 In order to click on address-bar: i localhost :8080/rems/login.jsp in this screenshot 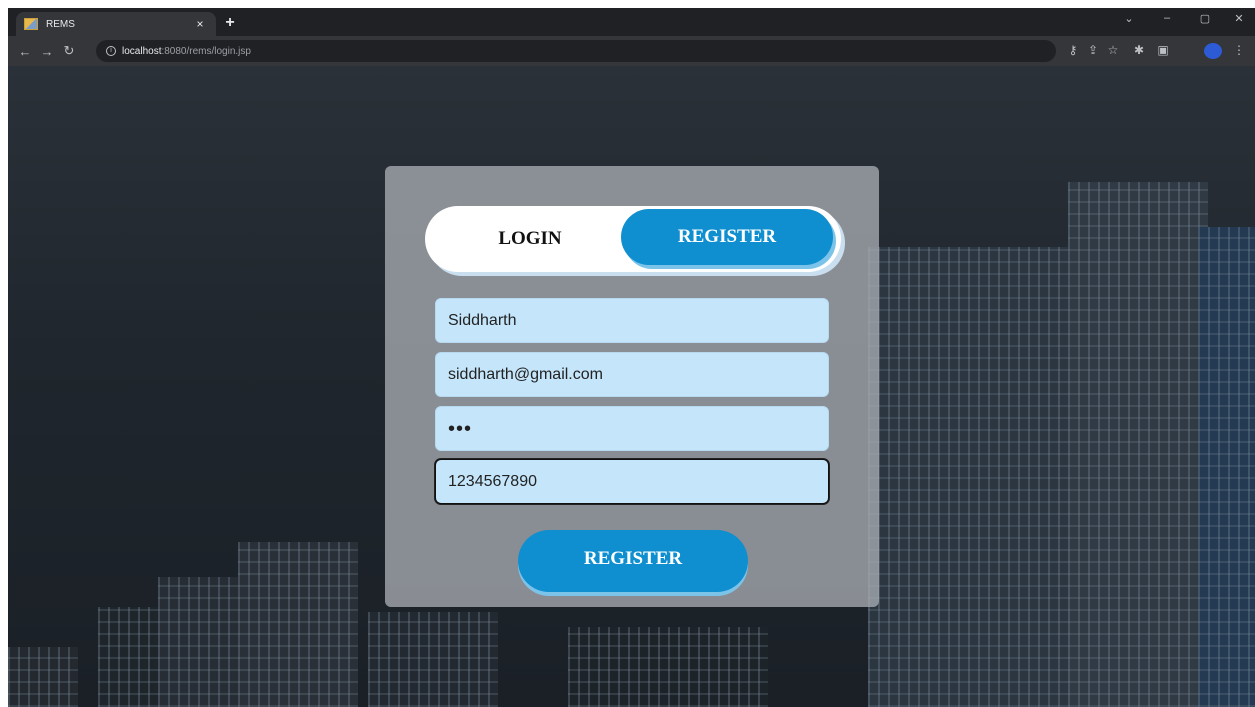, I will do `click(576, 51)`.